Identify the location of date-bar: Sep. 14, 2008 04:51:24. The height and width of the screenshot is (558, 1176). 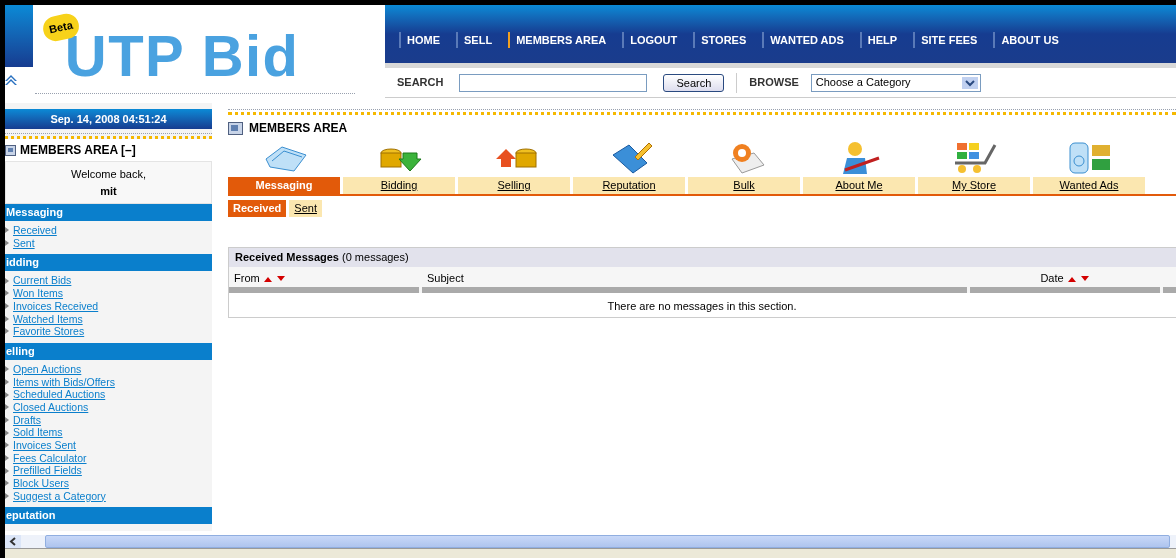
(108, 119).